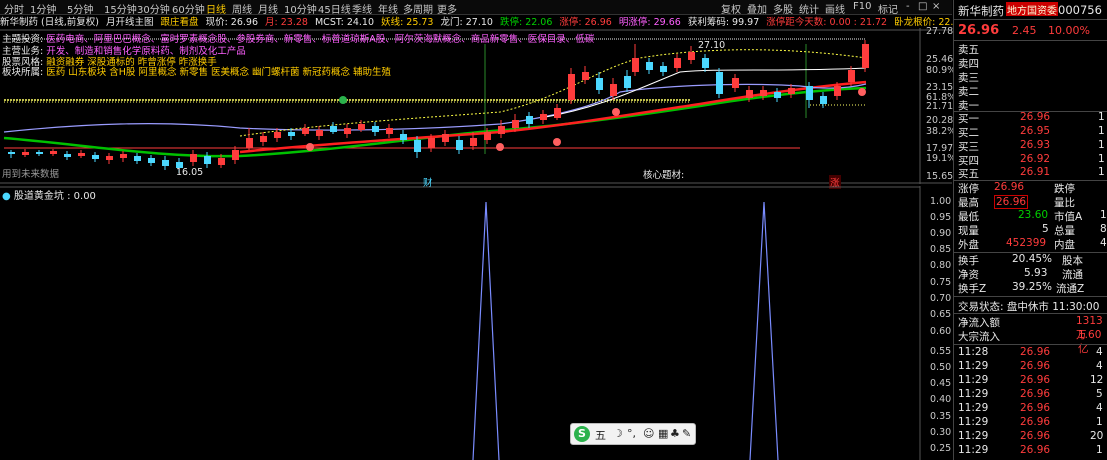 Image resolution: width=1107 pixels, height=460 pixels. I want to click on close-button: ×, so click(936, 6).